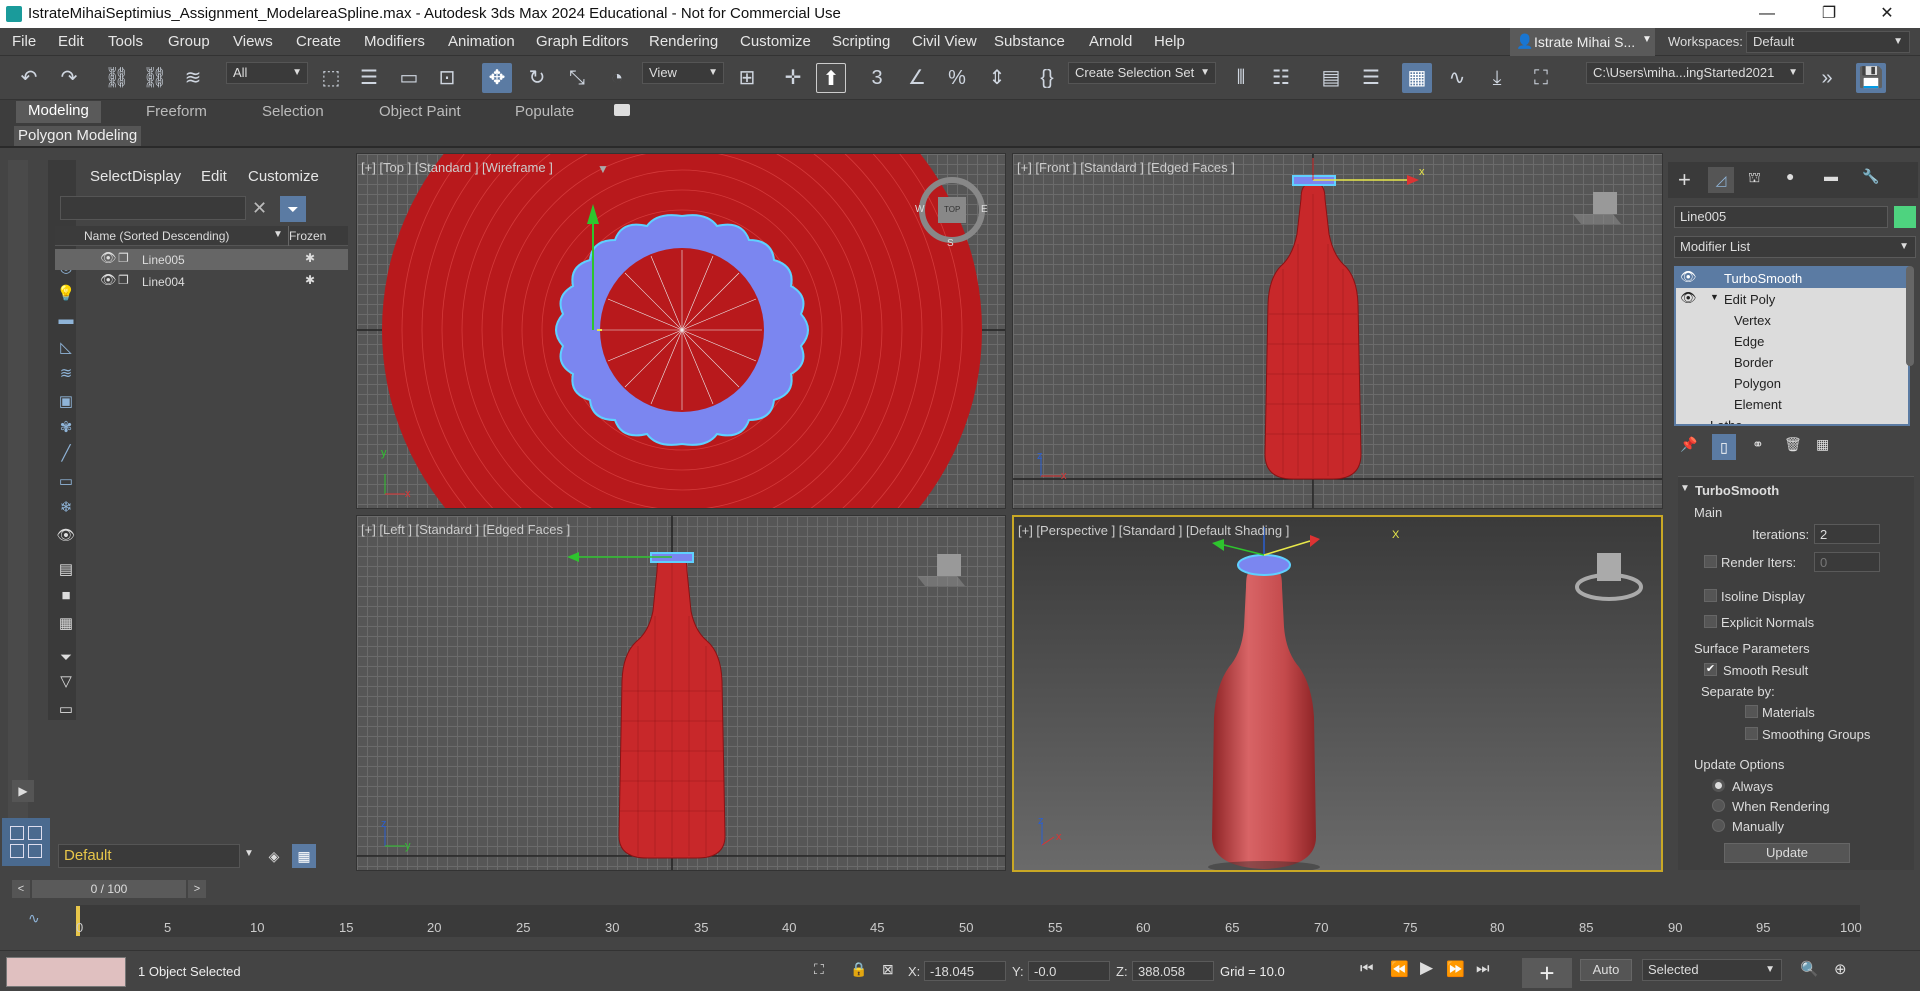 This screenshot has width=1920, height=991. I want to click on go-to-end-icon: ⏭, so click(1483, 968).